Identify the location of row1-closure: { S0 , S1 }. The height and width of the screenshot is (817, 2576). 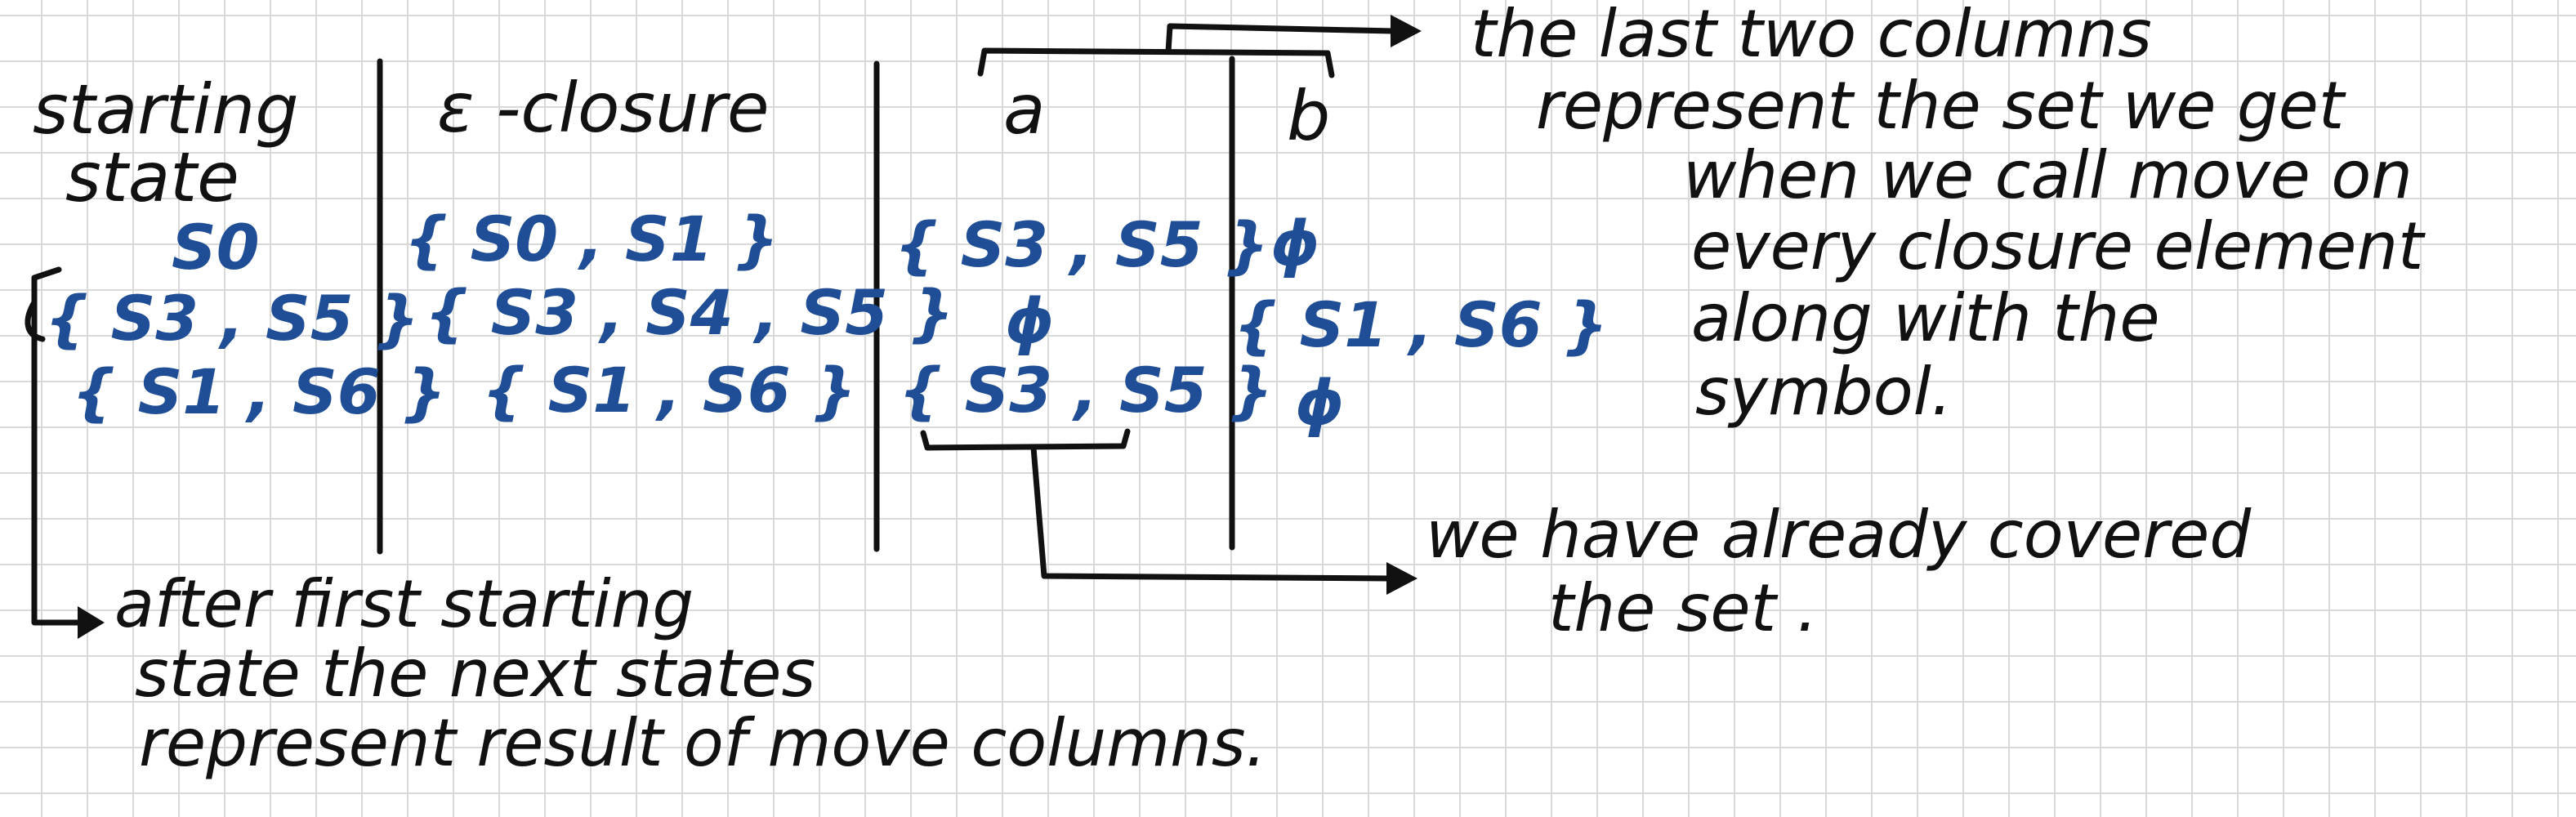
(592, 239).